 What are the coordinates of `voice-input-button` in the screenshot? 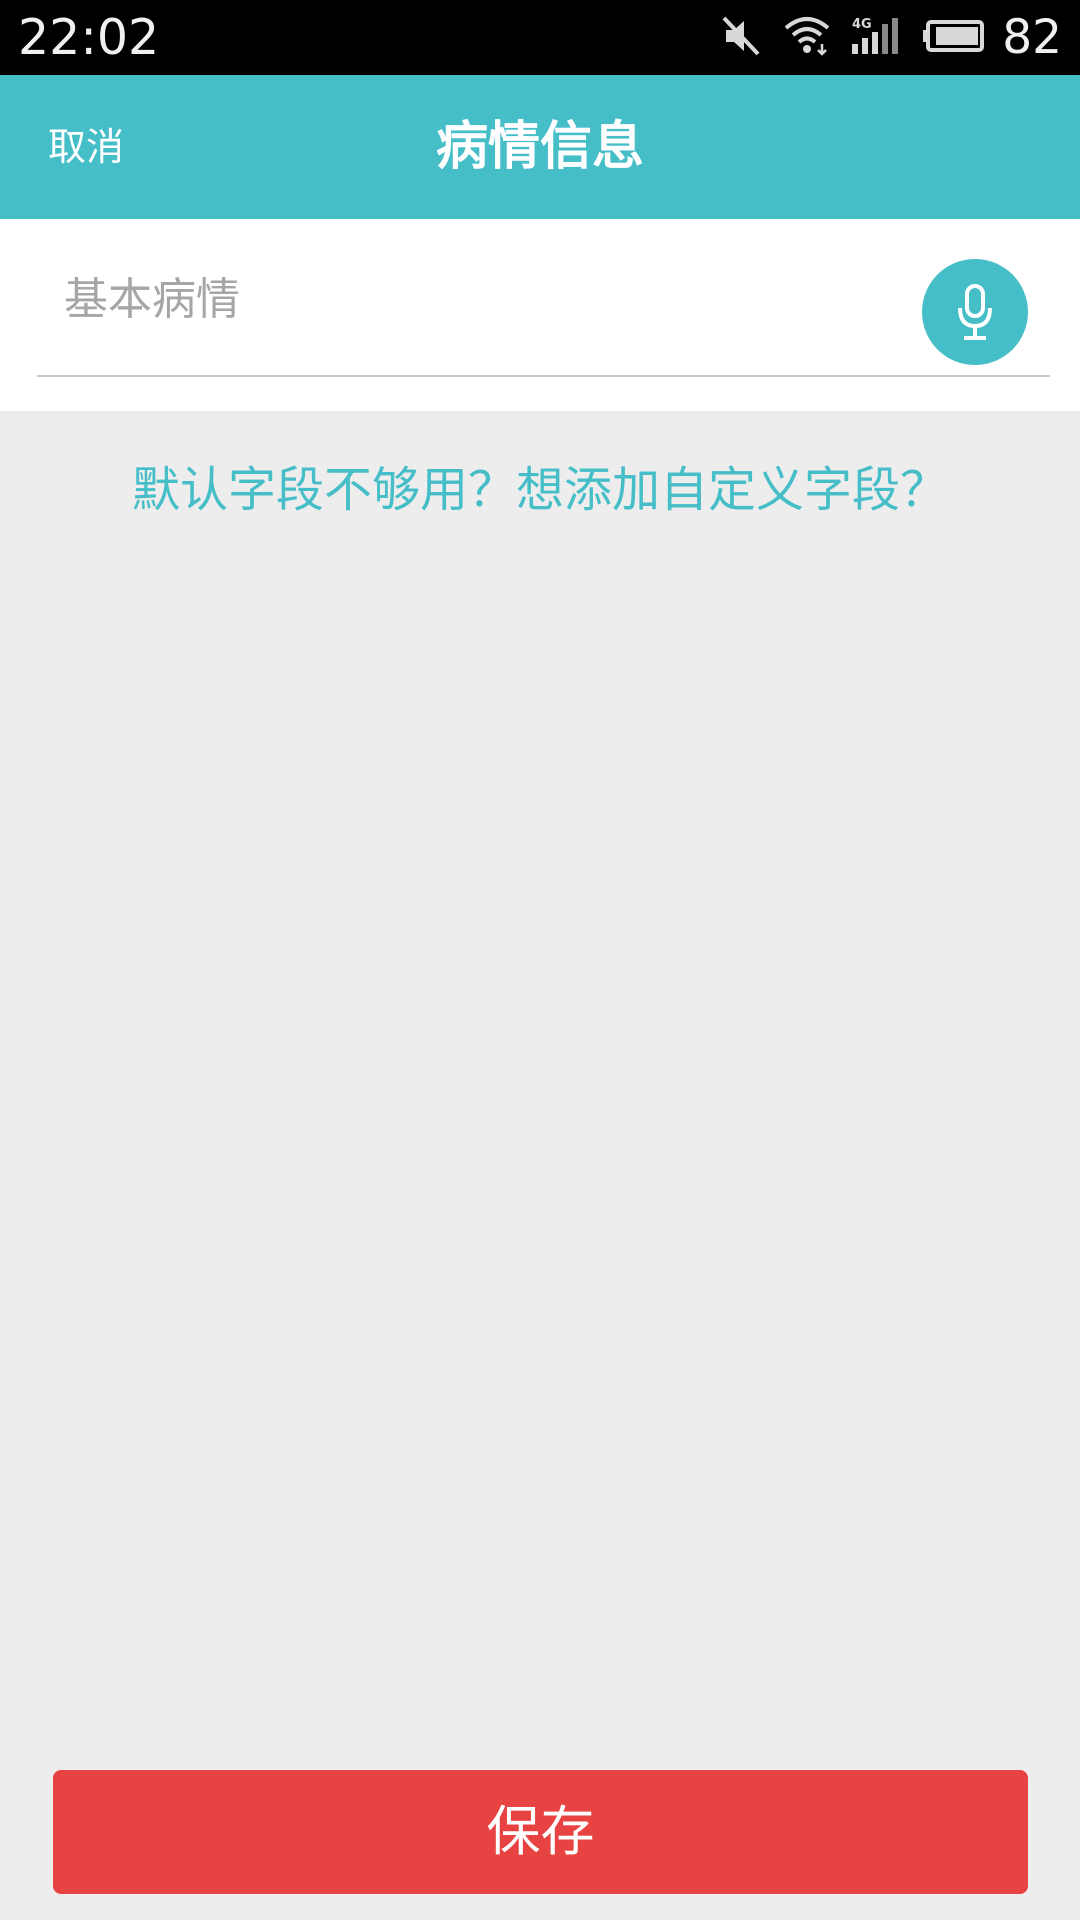 It's located at (975, 312).